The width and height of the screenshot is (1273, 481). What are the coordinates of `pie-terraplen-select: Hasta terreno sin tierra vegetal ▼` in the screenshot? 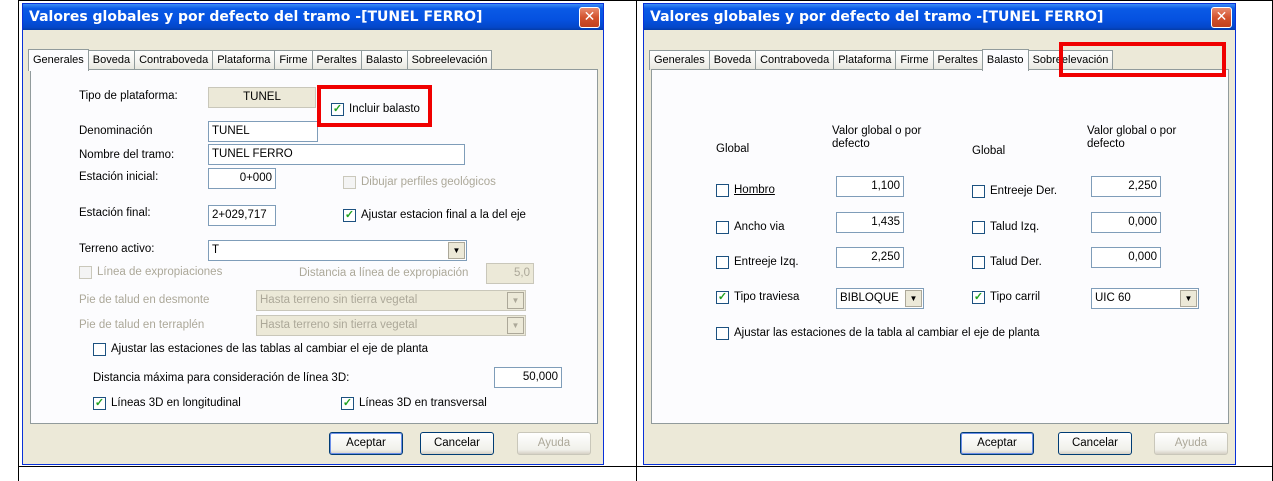 It's located at (391, 325).